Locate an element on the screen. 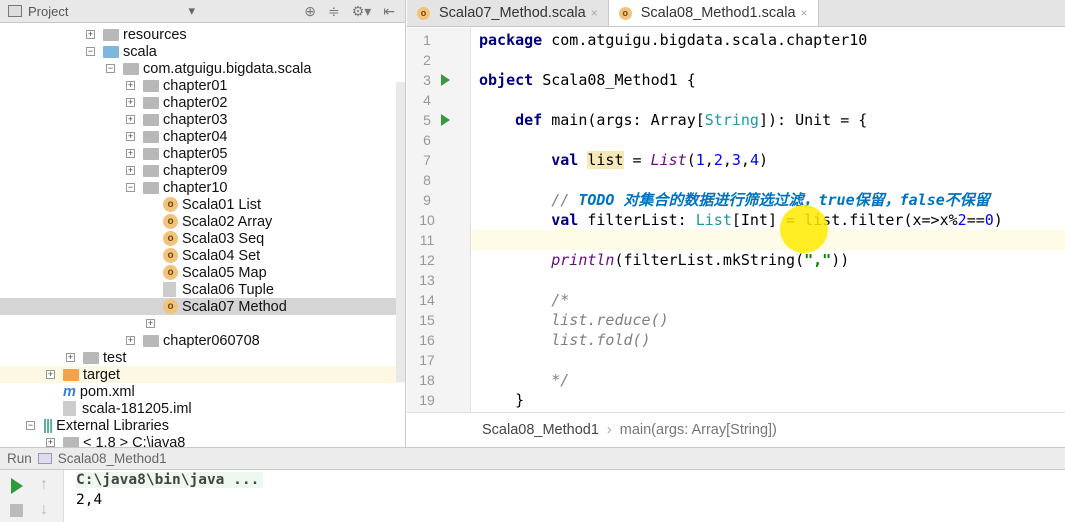  up-arrow-icon: ↑ is located at coordinates (44, 485).